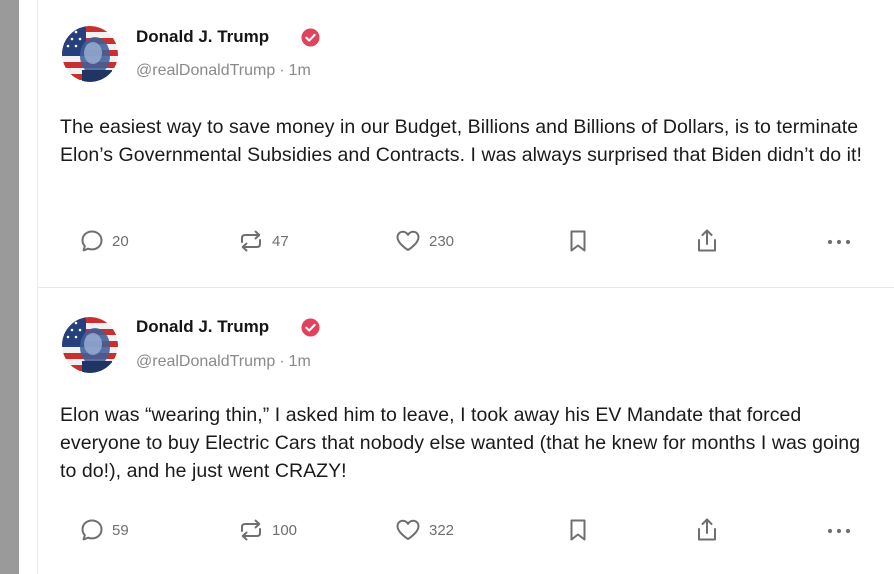  Describe the element at coordinates (285, 530) in the screenshot. I see `repost-count: 100` at that location.